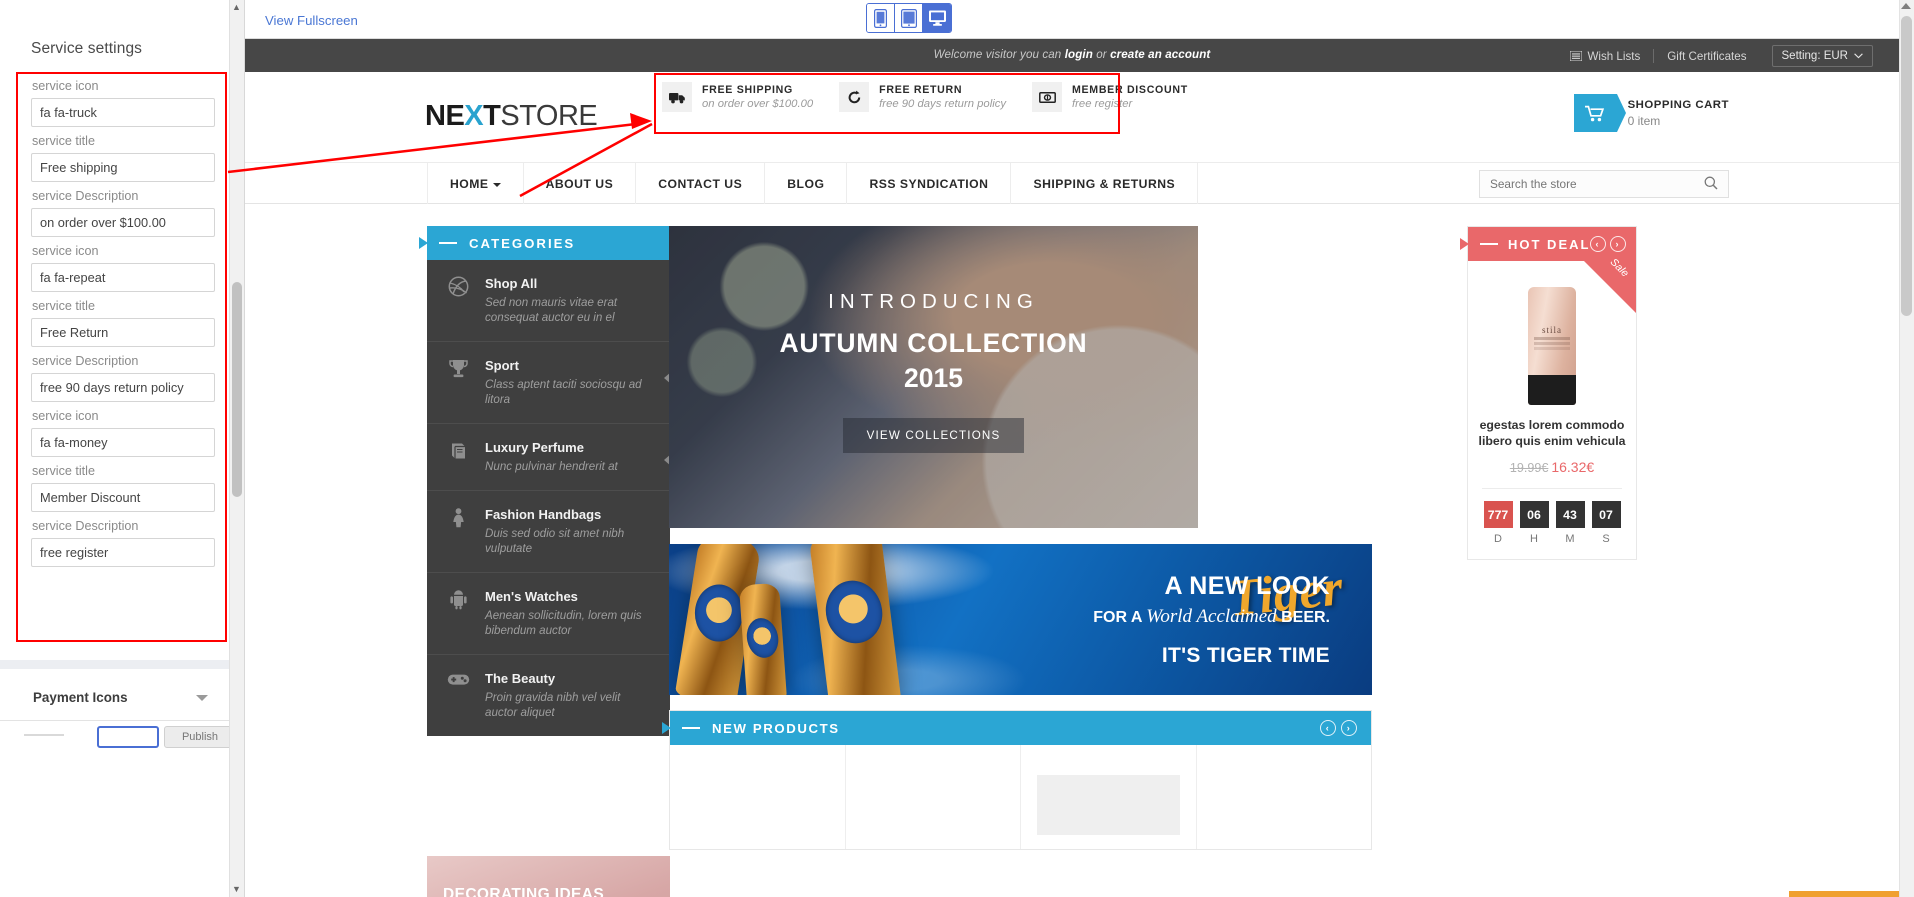 This screenshot has height=897, width=1914. Describe the element at coordinates (1072, 19) in the screenshot. I see `preview-toolbar: View Fullscreen` at that location.